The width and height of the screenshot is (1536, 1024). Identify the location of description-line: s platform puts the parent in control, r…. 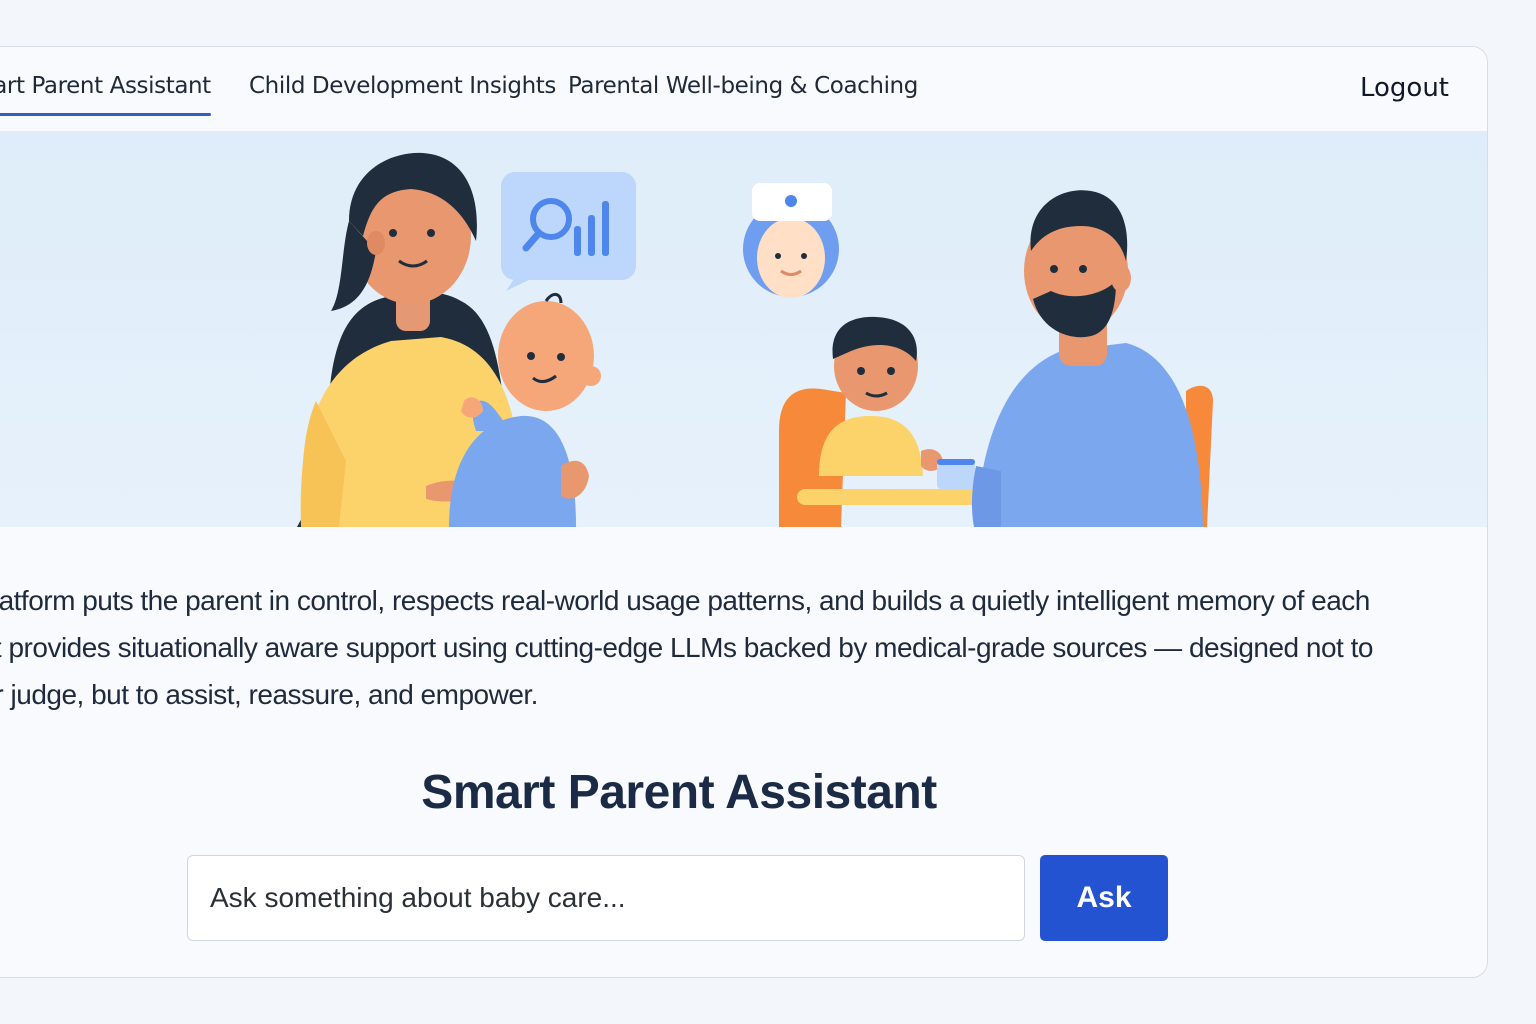
(685, 600).